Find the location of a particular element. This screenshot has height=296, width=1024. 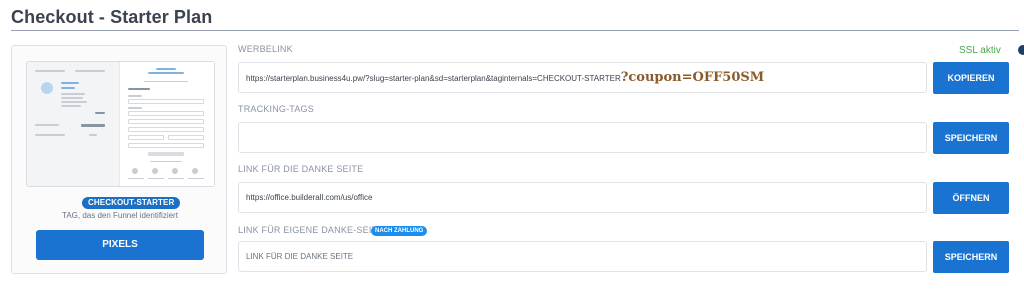

ssl-status: SSL aktiv is located at coordinates (980, 50).